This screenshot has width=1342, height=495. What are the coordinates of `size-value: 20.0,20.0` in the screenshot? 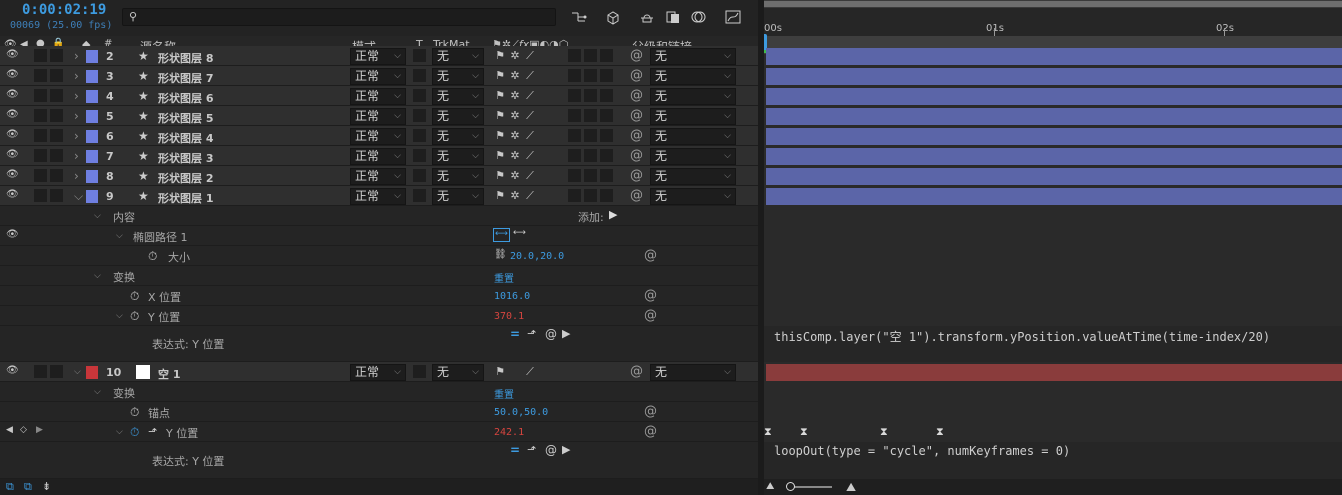 It's located at (537, 256).